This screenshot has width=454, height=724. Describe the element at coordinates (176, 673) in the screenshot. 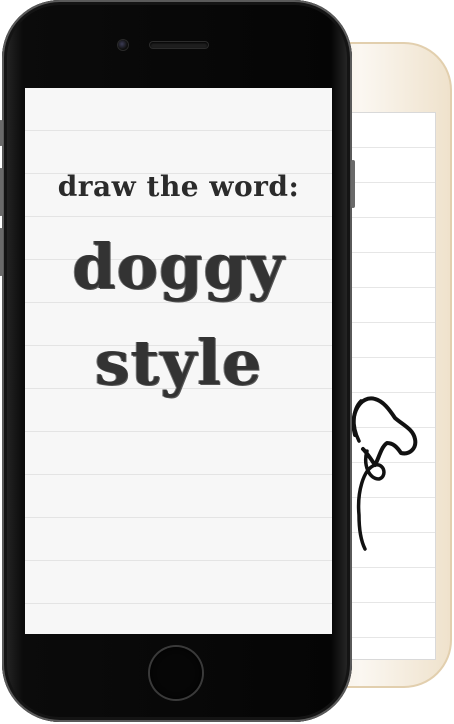

I see `home-button` at that location.